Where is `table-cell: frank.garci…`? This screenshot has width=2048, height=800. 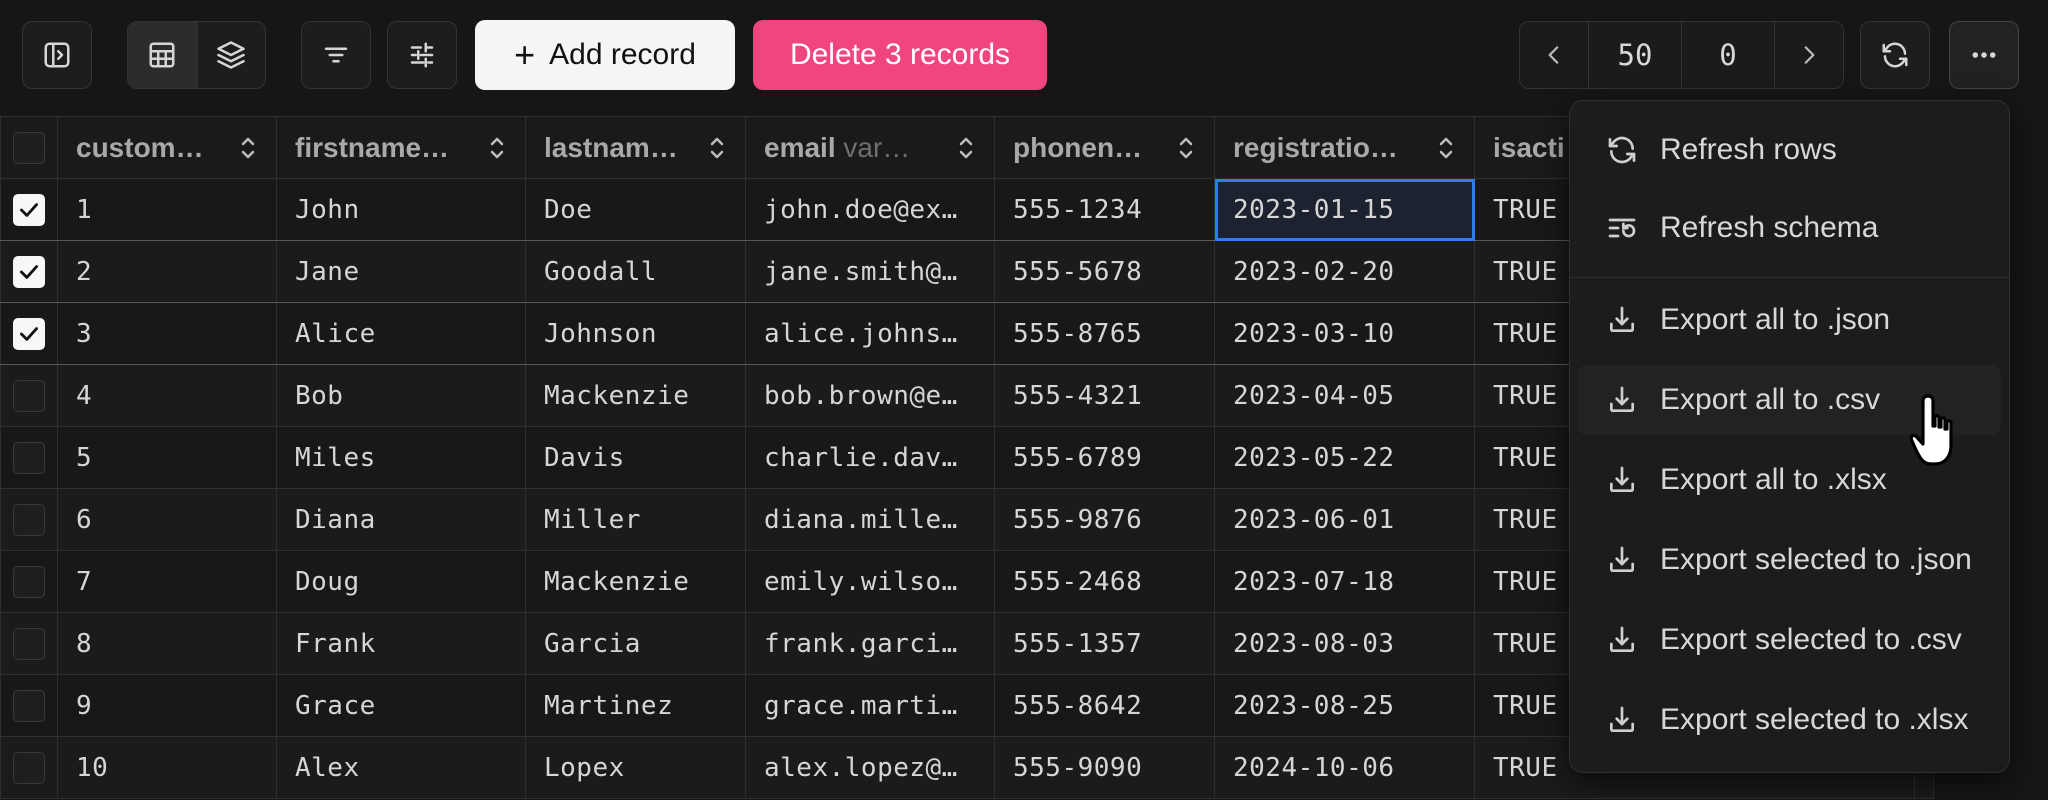 table-cell: frank.garci… is located at coordinates (870, 643).